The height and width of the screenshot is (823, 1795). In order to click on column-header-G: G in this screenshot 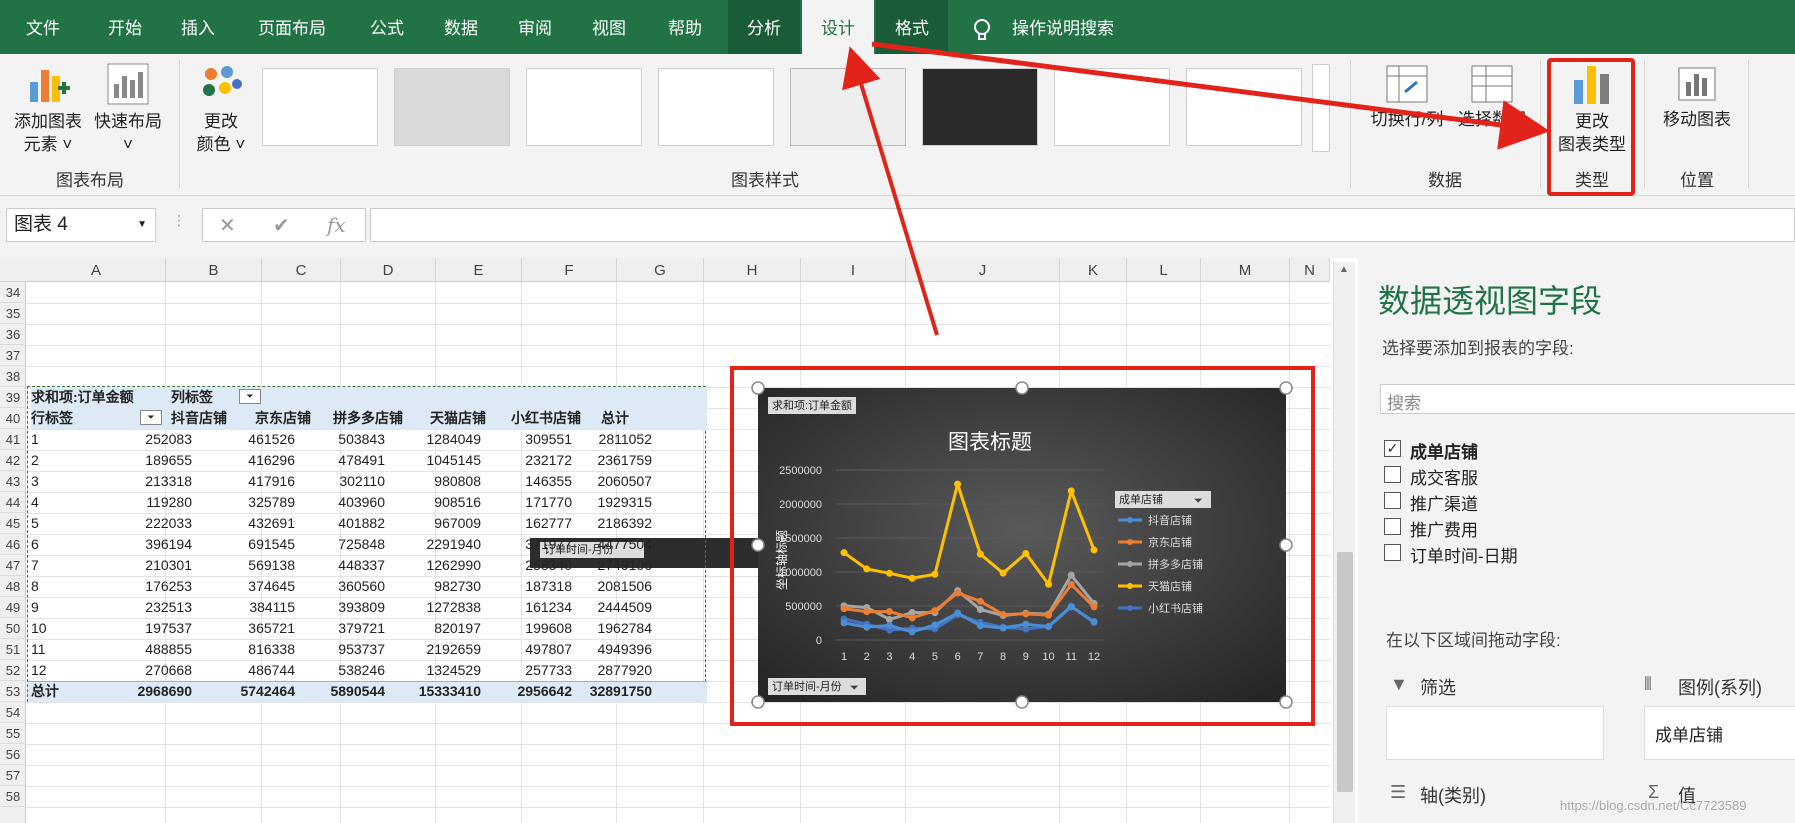, I will do `click(660, 270)`.